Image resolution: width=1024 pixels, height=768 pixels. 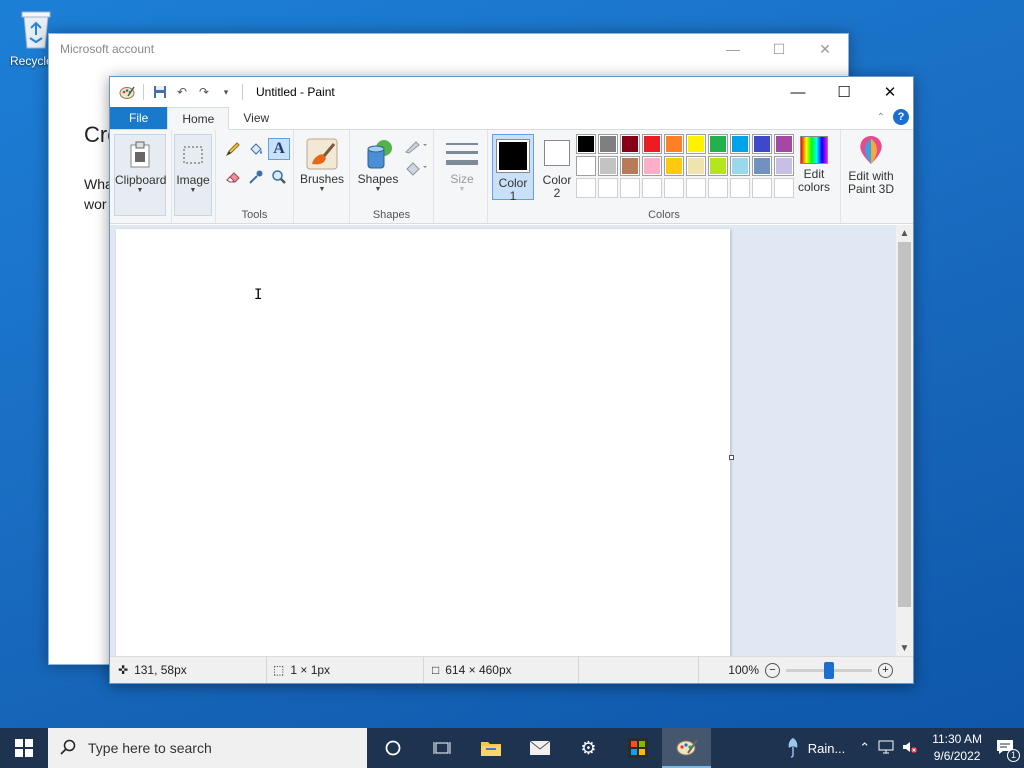 I want to click on fill-icon, so click(x=416, y=169).